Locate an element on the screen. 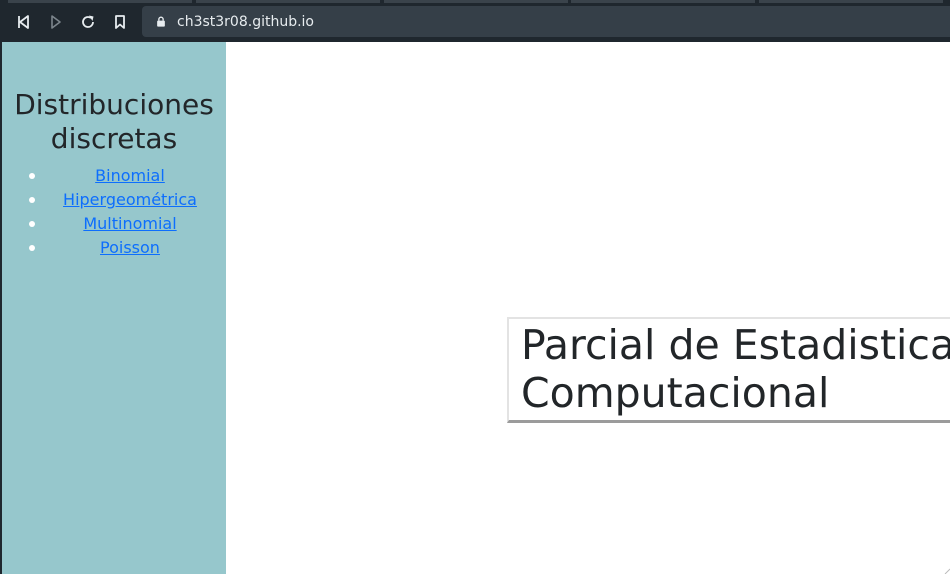  multinomial-link: Multinomial is located at coordinates (129, 224).